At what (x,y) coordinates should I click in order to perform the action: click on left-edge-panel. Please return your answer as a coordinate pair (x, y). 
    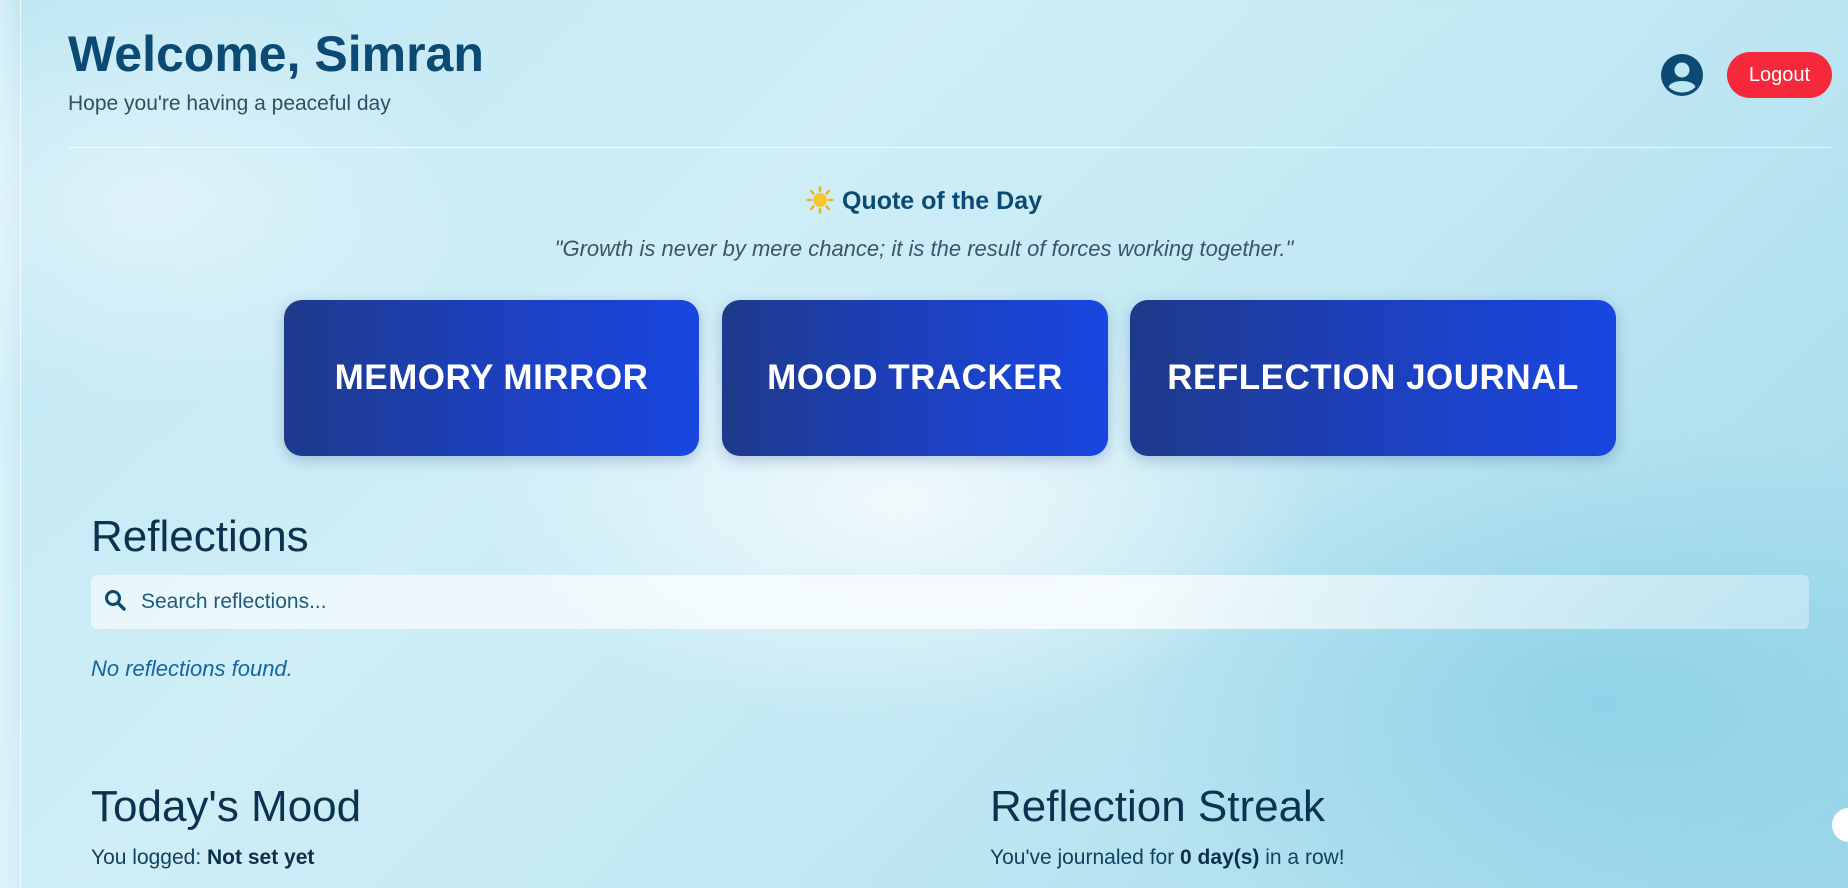
    Looking at the image, I should click on (10, 444).